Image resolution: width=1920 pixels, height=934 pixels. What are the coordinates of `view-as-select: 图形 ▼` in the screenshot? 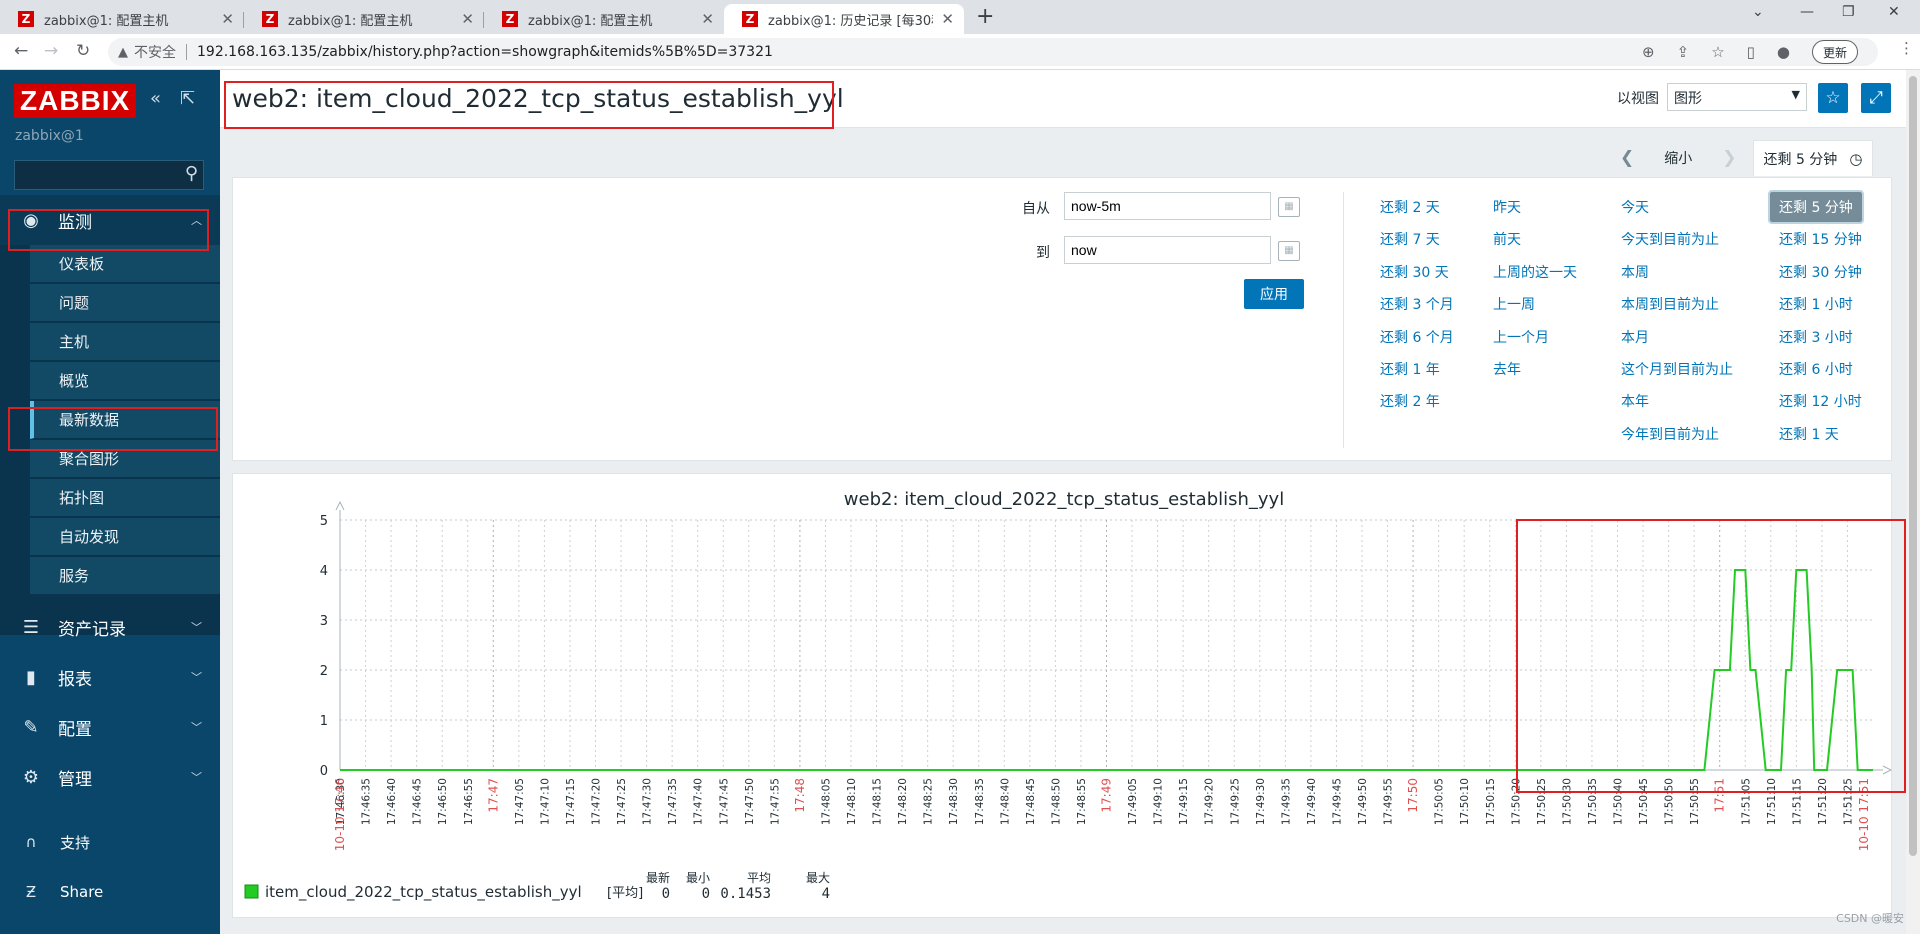 It's located at (1737, 97).